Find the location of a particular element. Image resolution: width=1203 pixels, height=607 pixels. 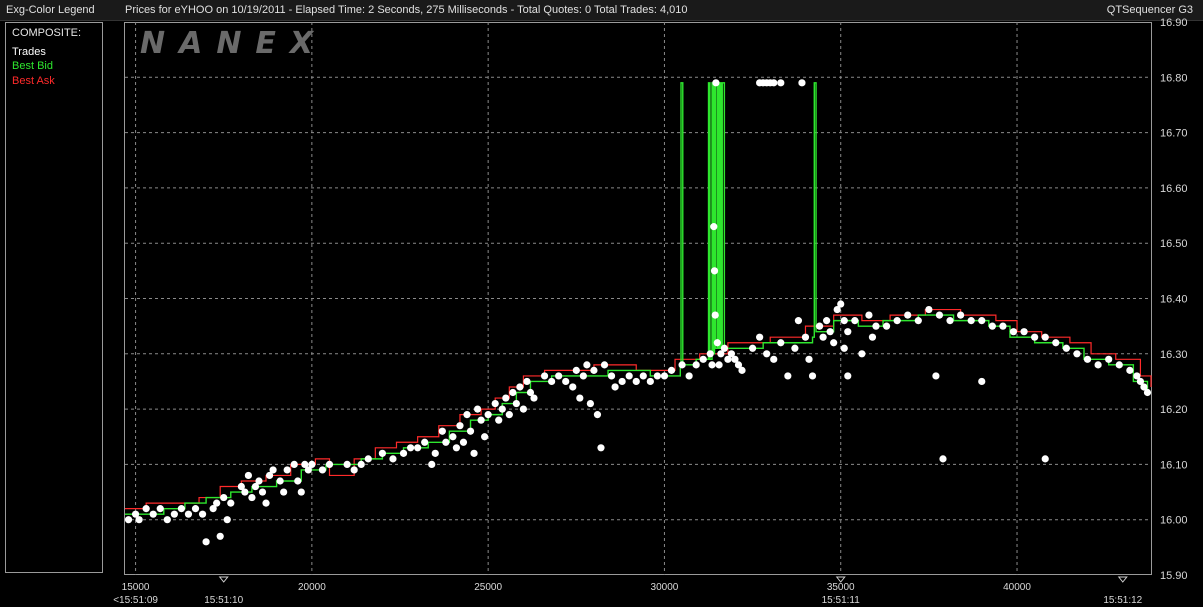

x-tick-label: 15000 is located at coordinates (136, 587).